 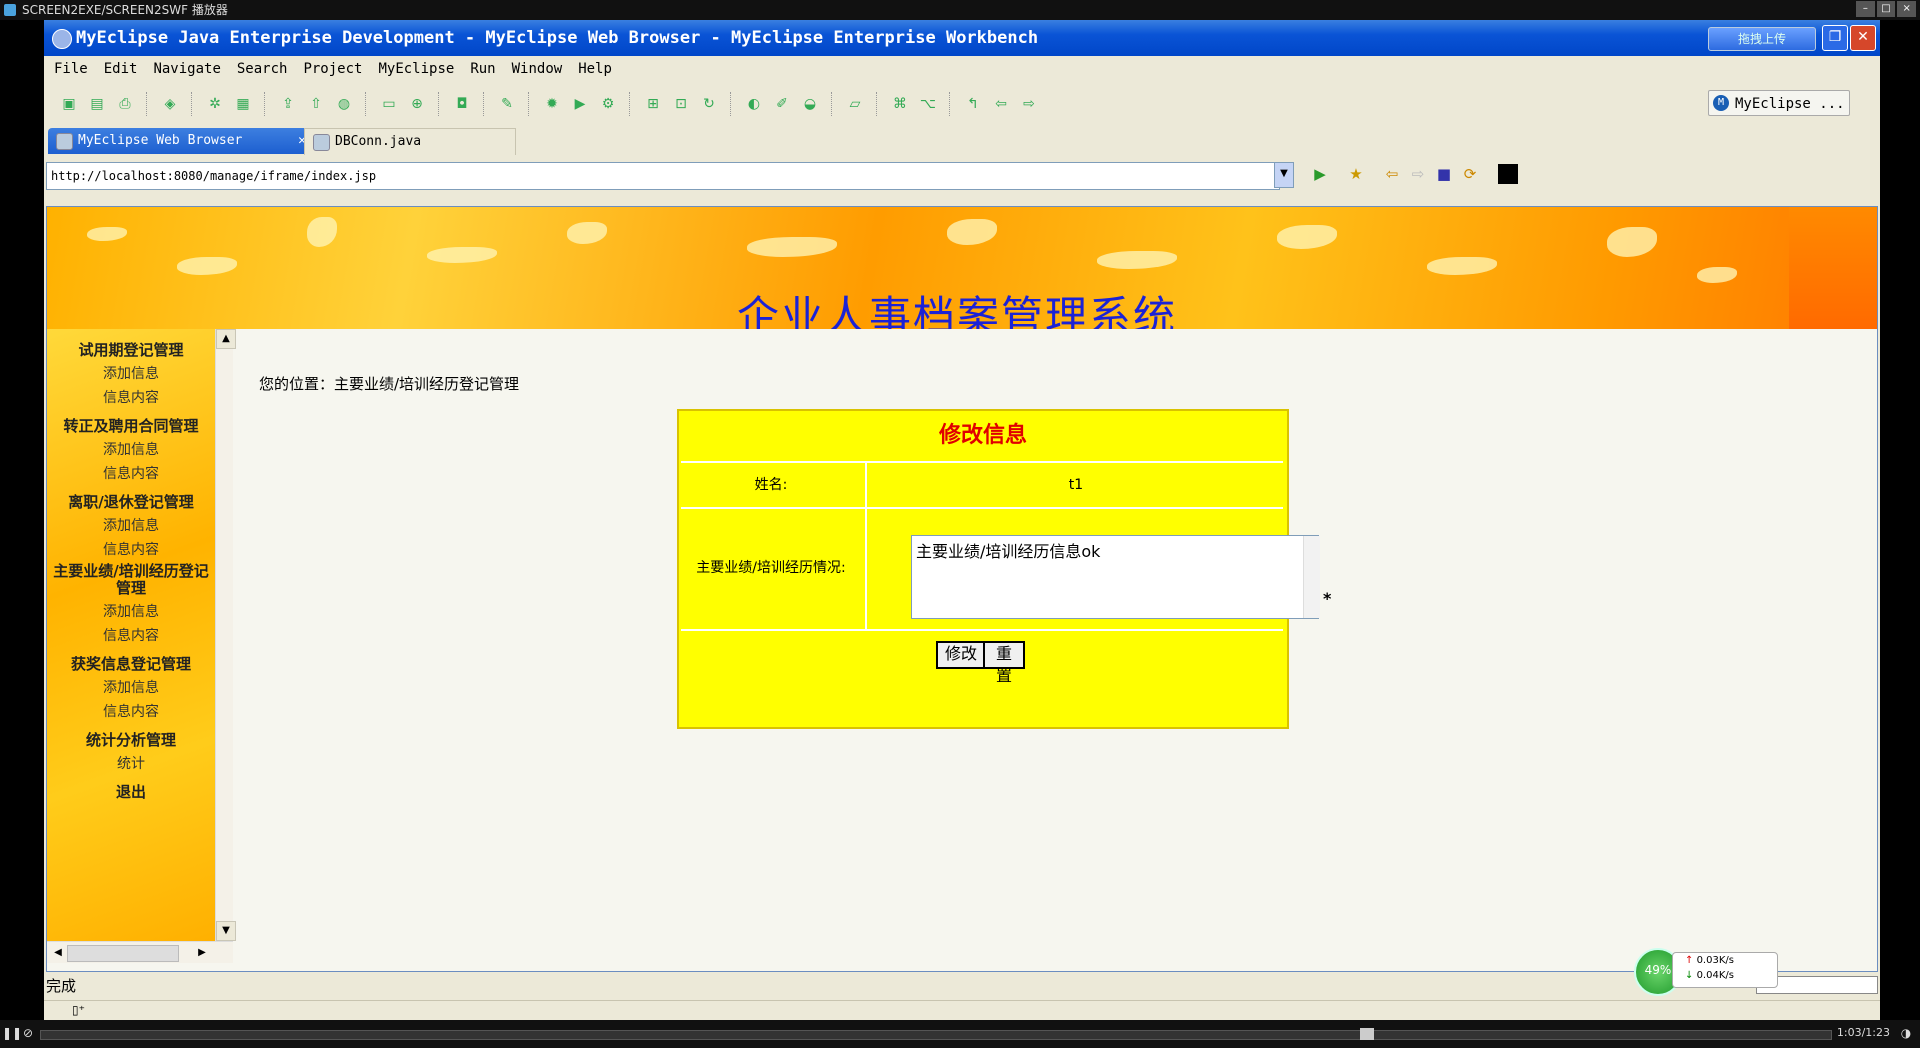 What do you see at coordinates (810, 104) in the screenshot?
I see `bucket-icon: ◒` at bounding box center [810, 104].